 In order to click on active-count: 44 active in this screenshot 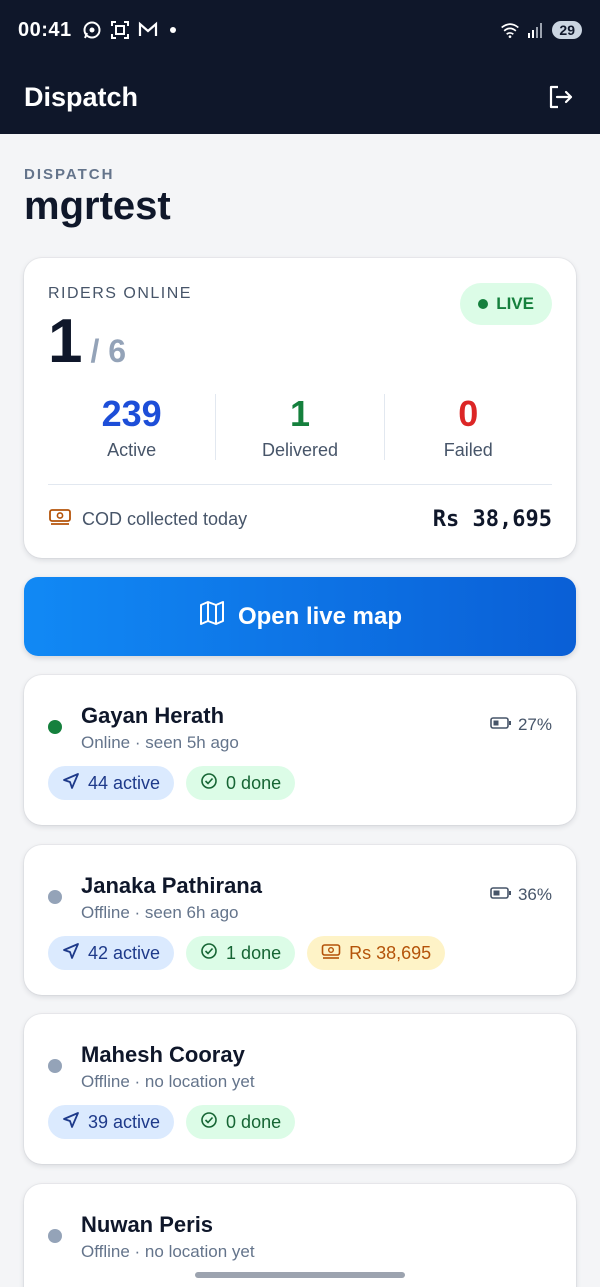, I will do `click(124, 782)`.